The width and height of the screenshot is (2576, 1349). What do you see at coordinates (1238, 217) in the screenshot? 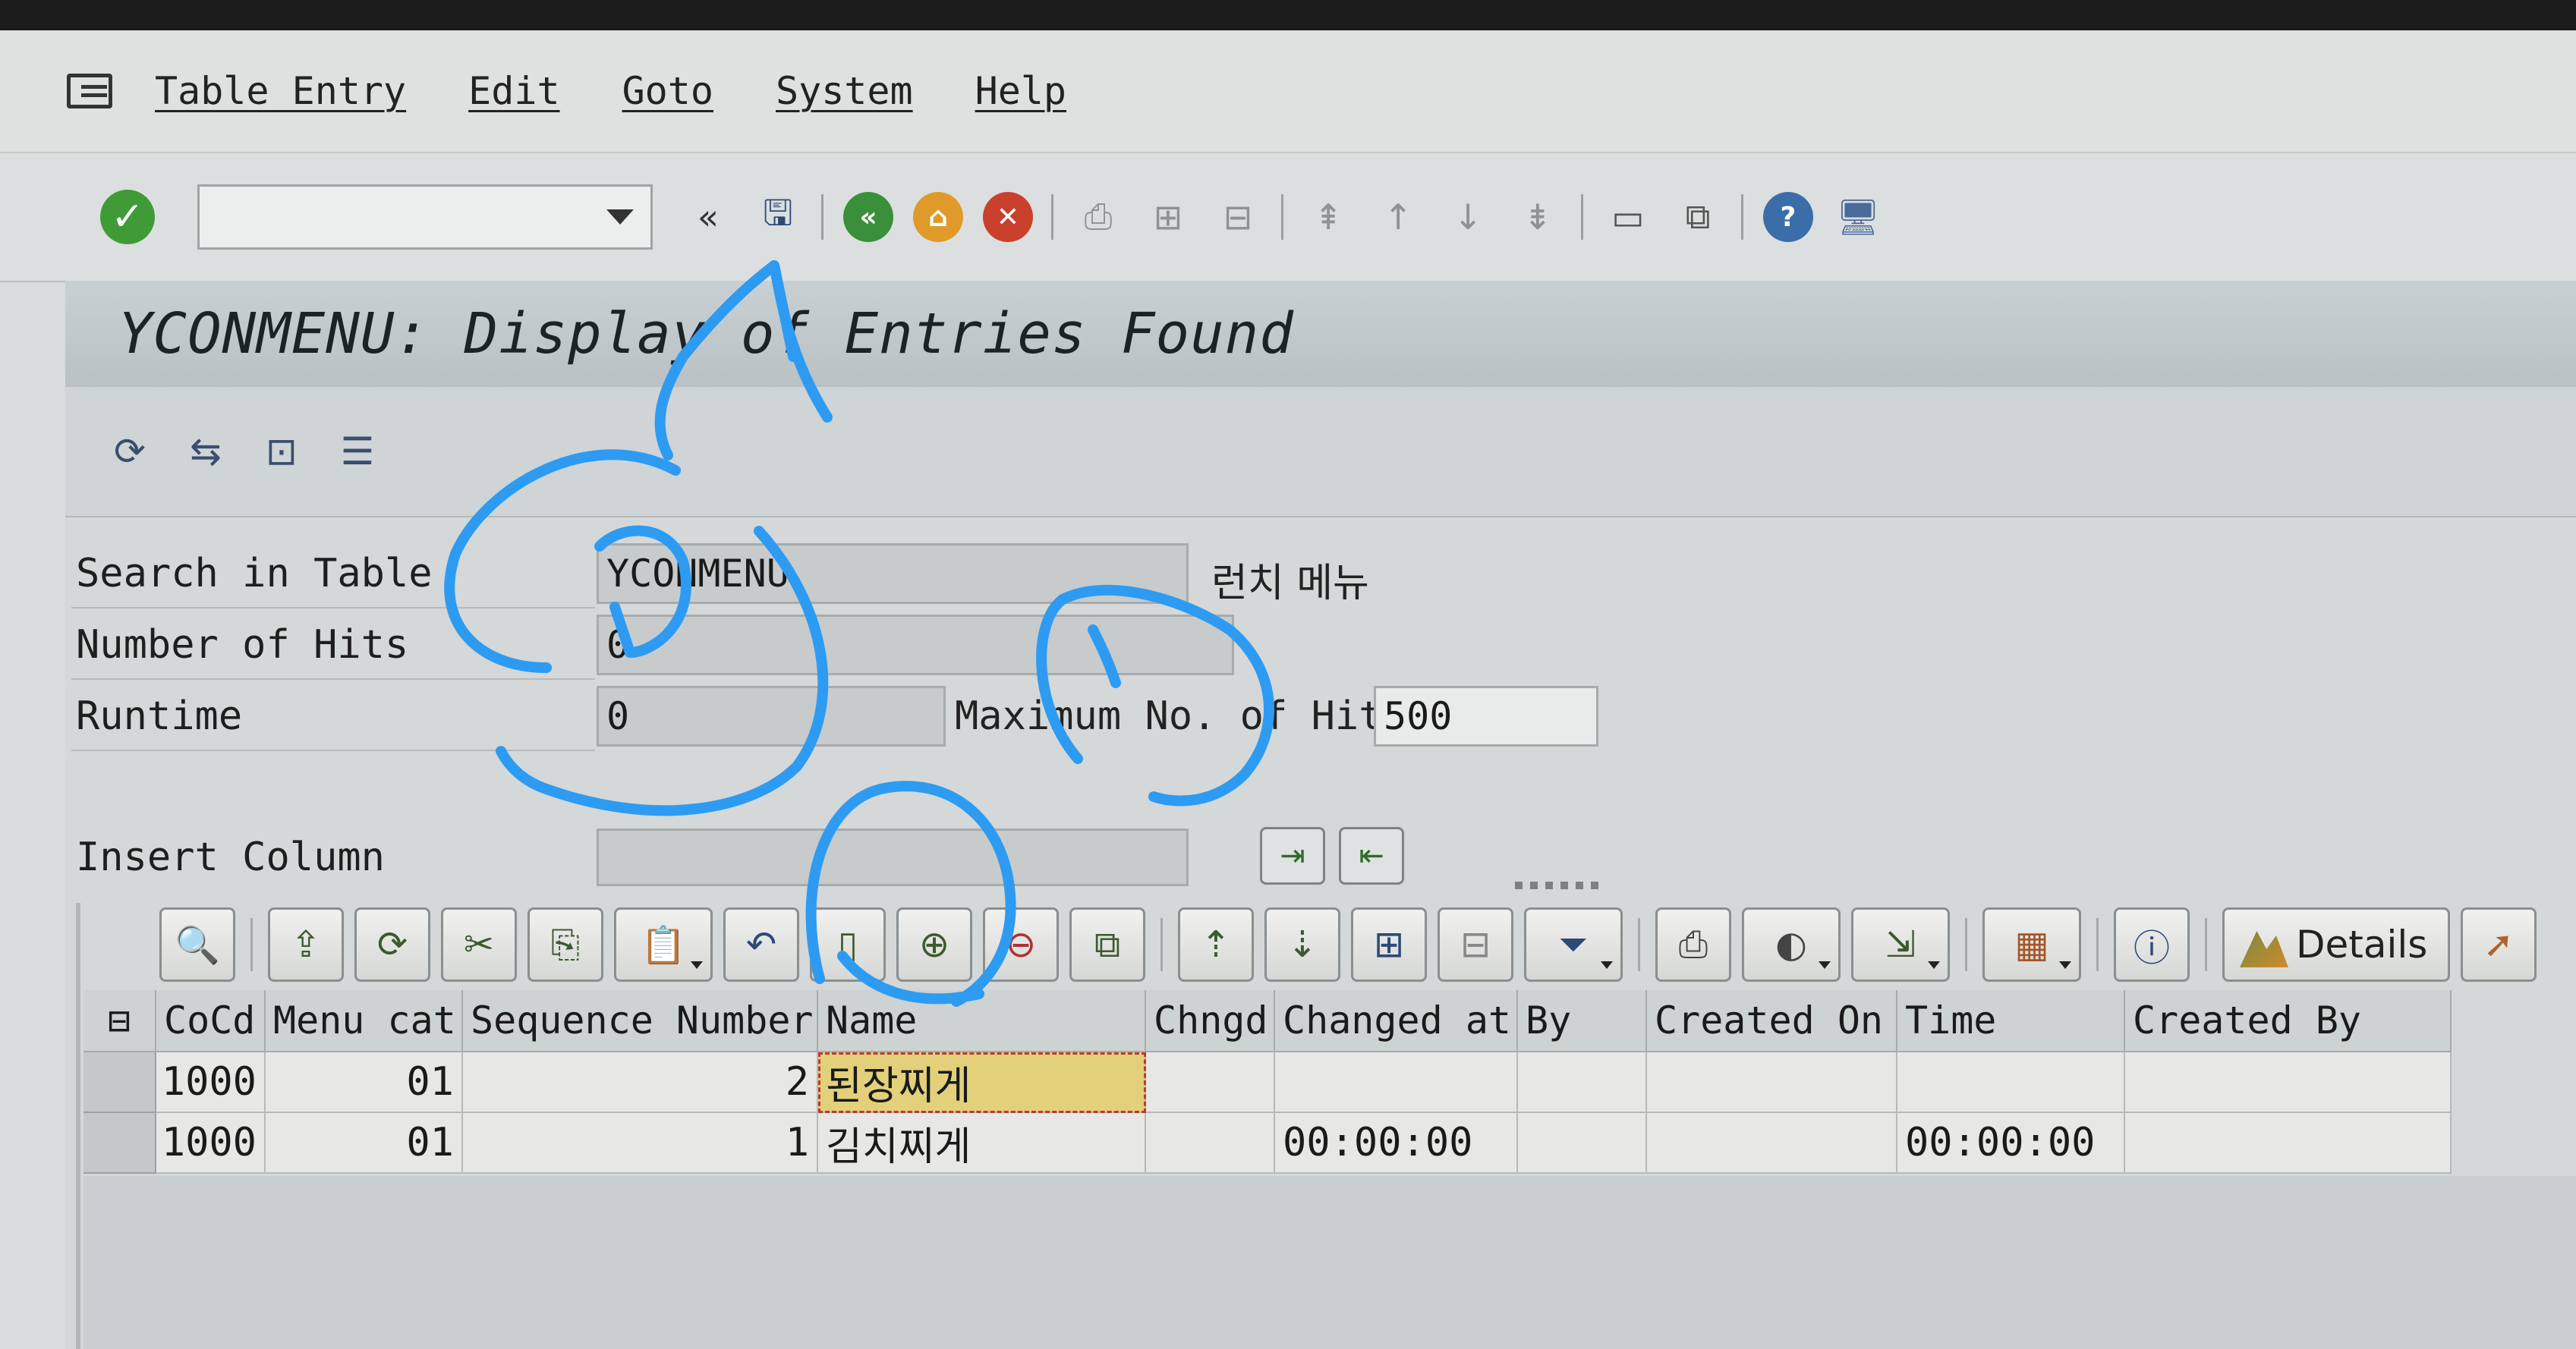
I see `find-next-icon: ⊟` at bounding box center [1238, 217].